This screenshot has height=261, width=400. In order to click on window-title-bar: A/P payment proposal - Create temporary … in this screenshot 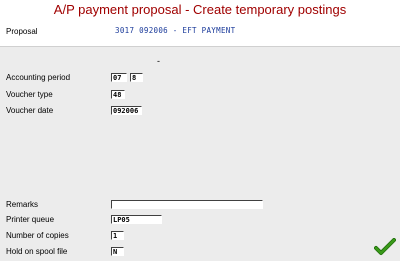, I will do `click(200, 10)`.